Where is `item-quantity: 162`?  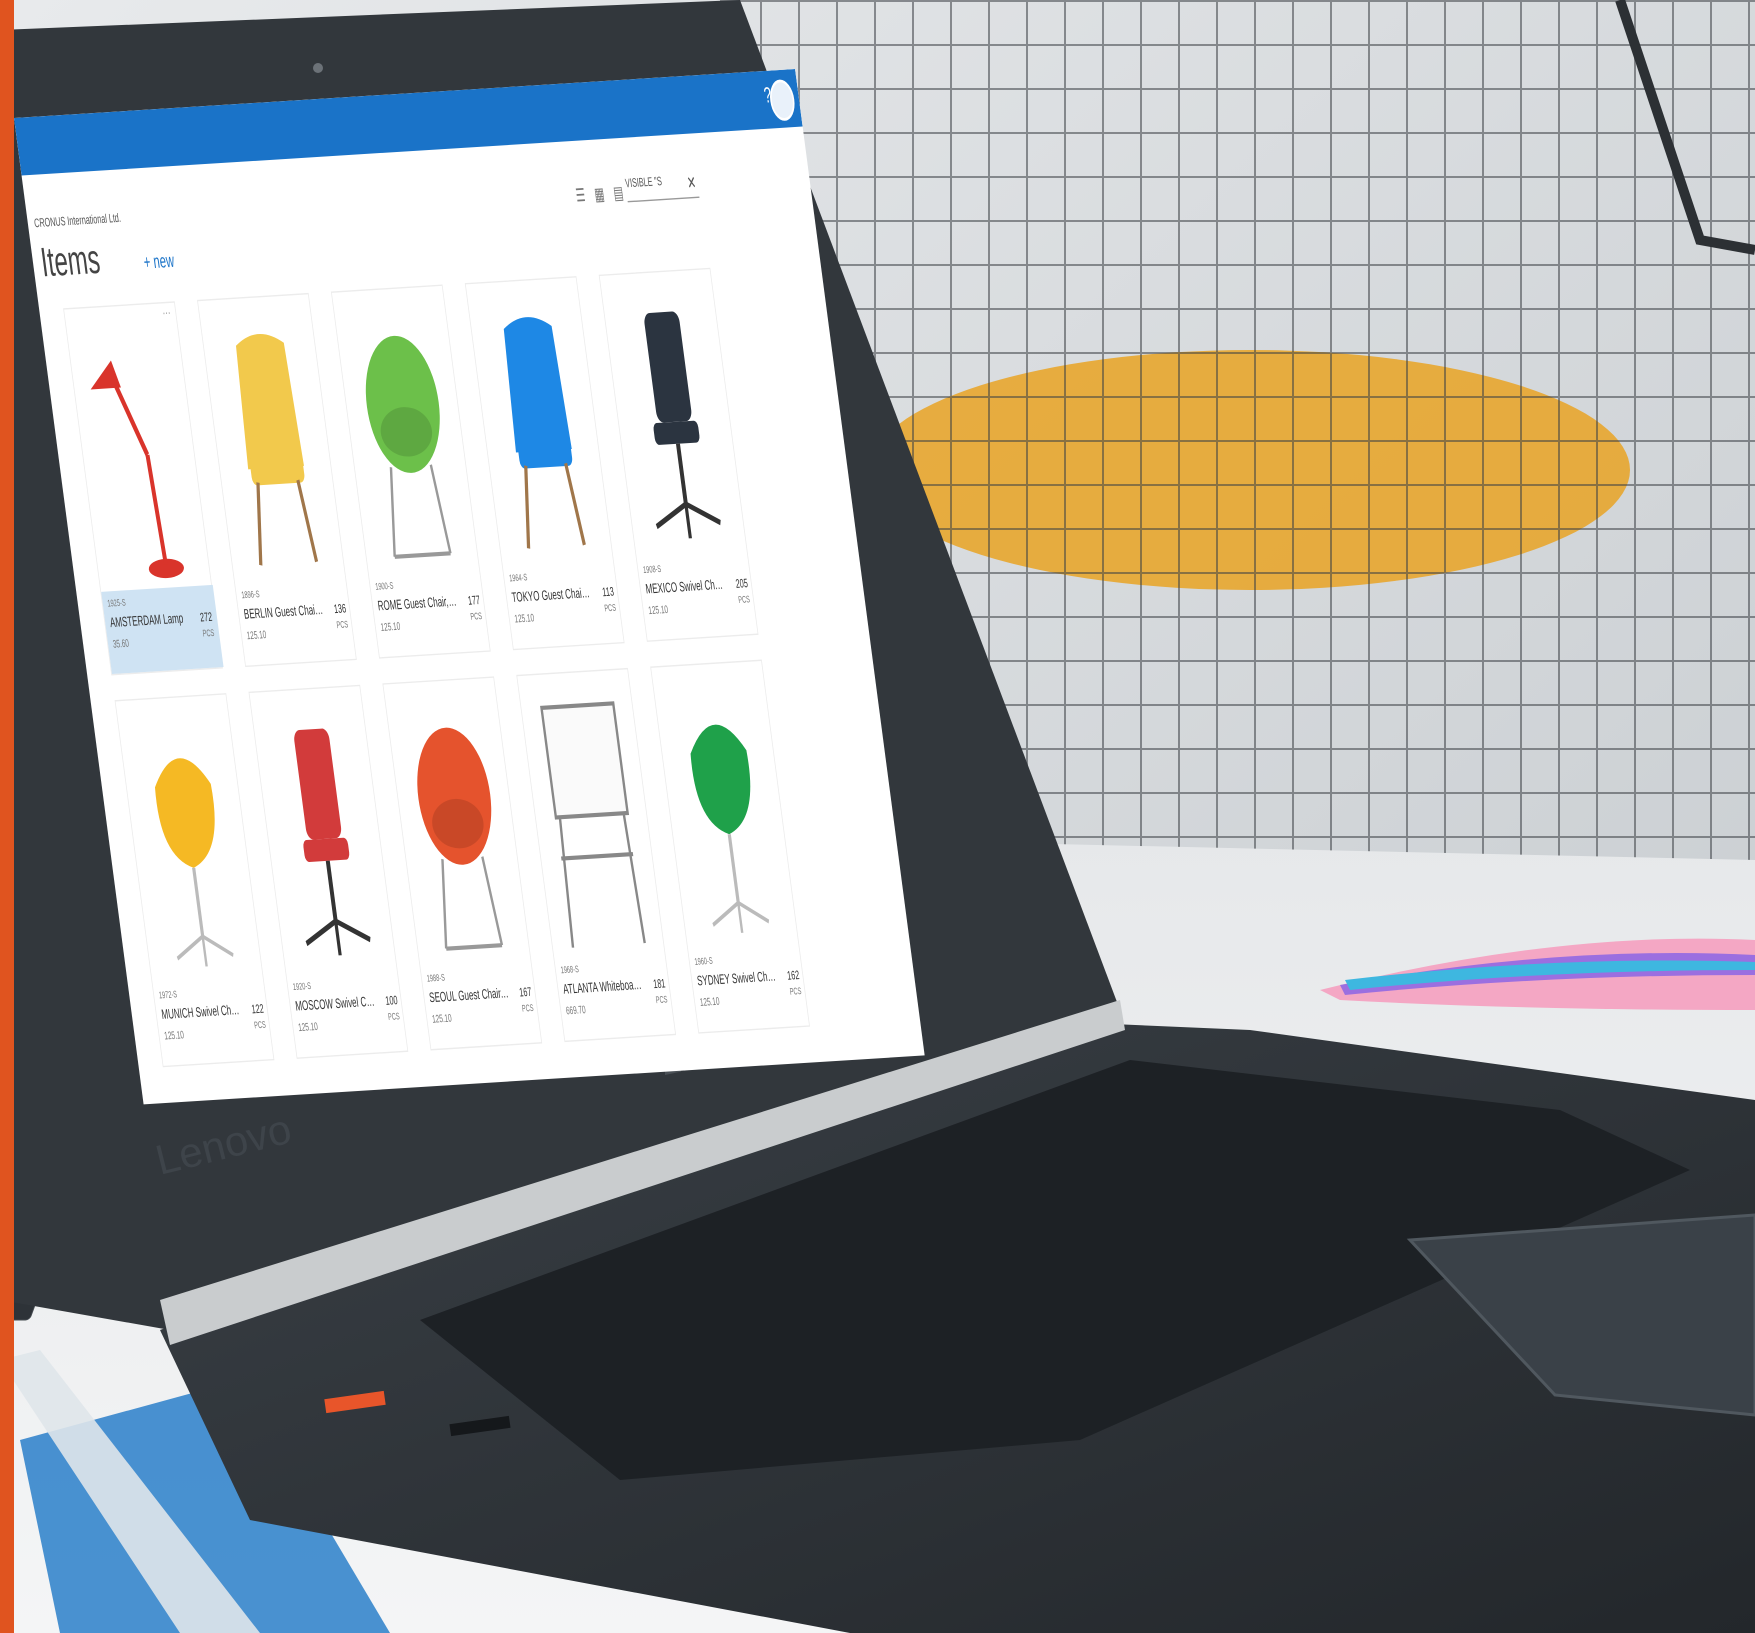
item-quantity: 162 is located at coordinates (793, 975).